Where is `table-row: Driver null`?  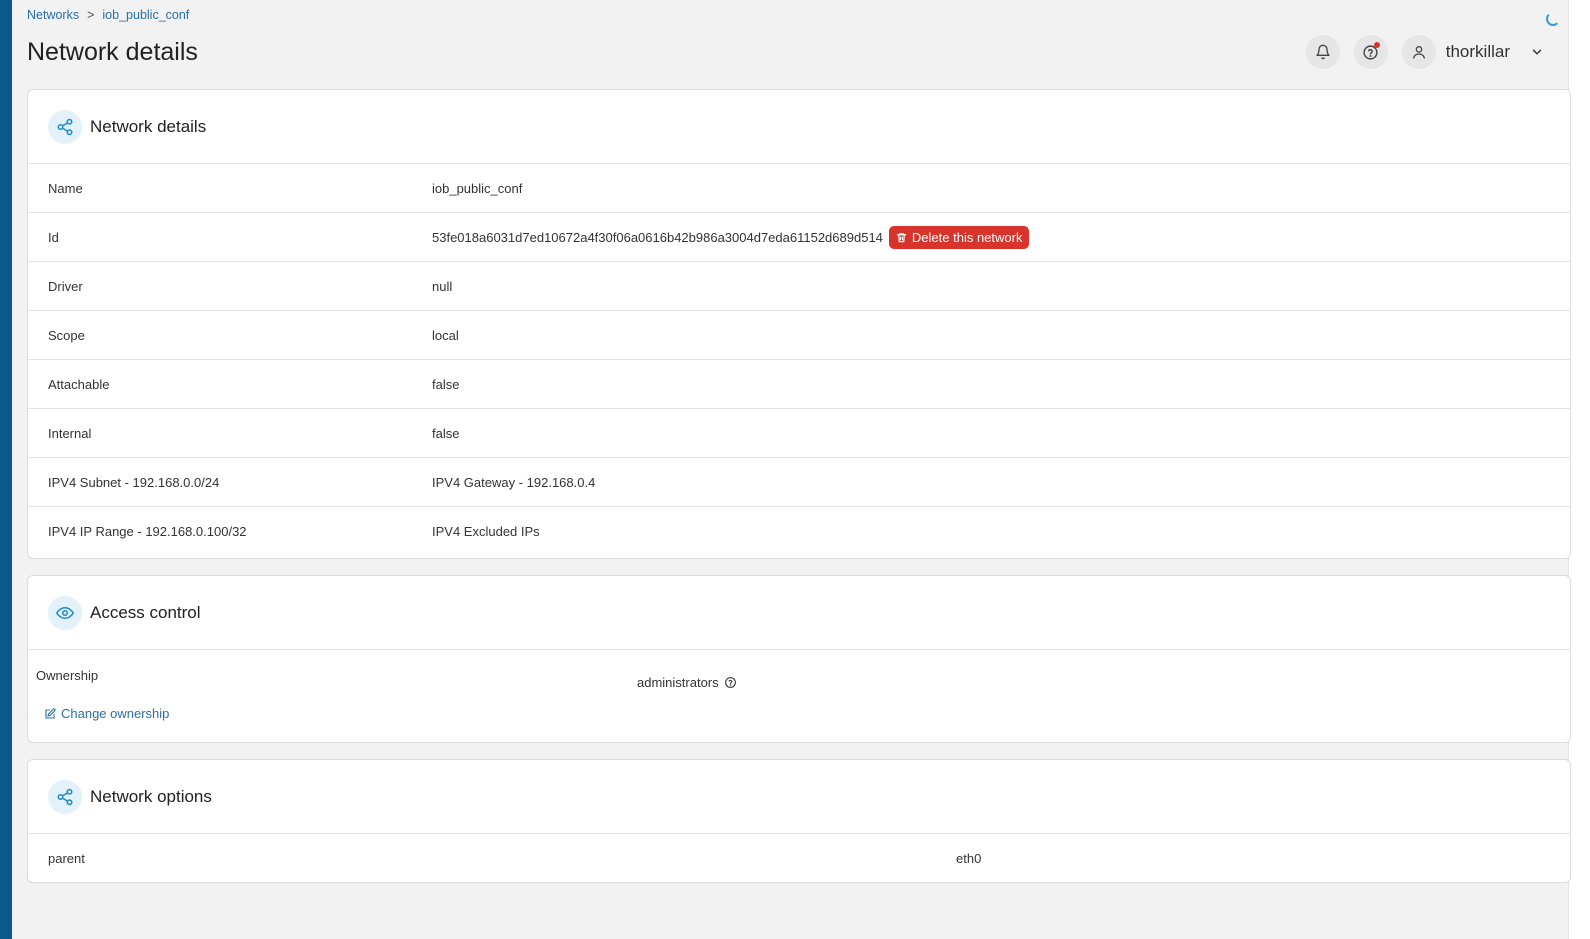
table-row: Driver null is located at coordinates (799, 286).